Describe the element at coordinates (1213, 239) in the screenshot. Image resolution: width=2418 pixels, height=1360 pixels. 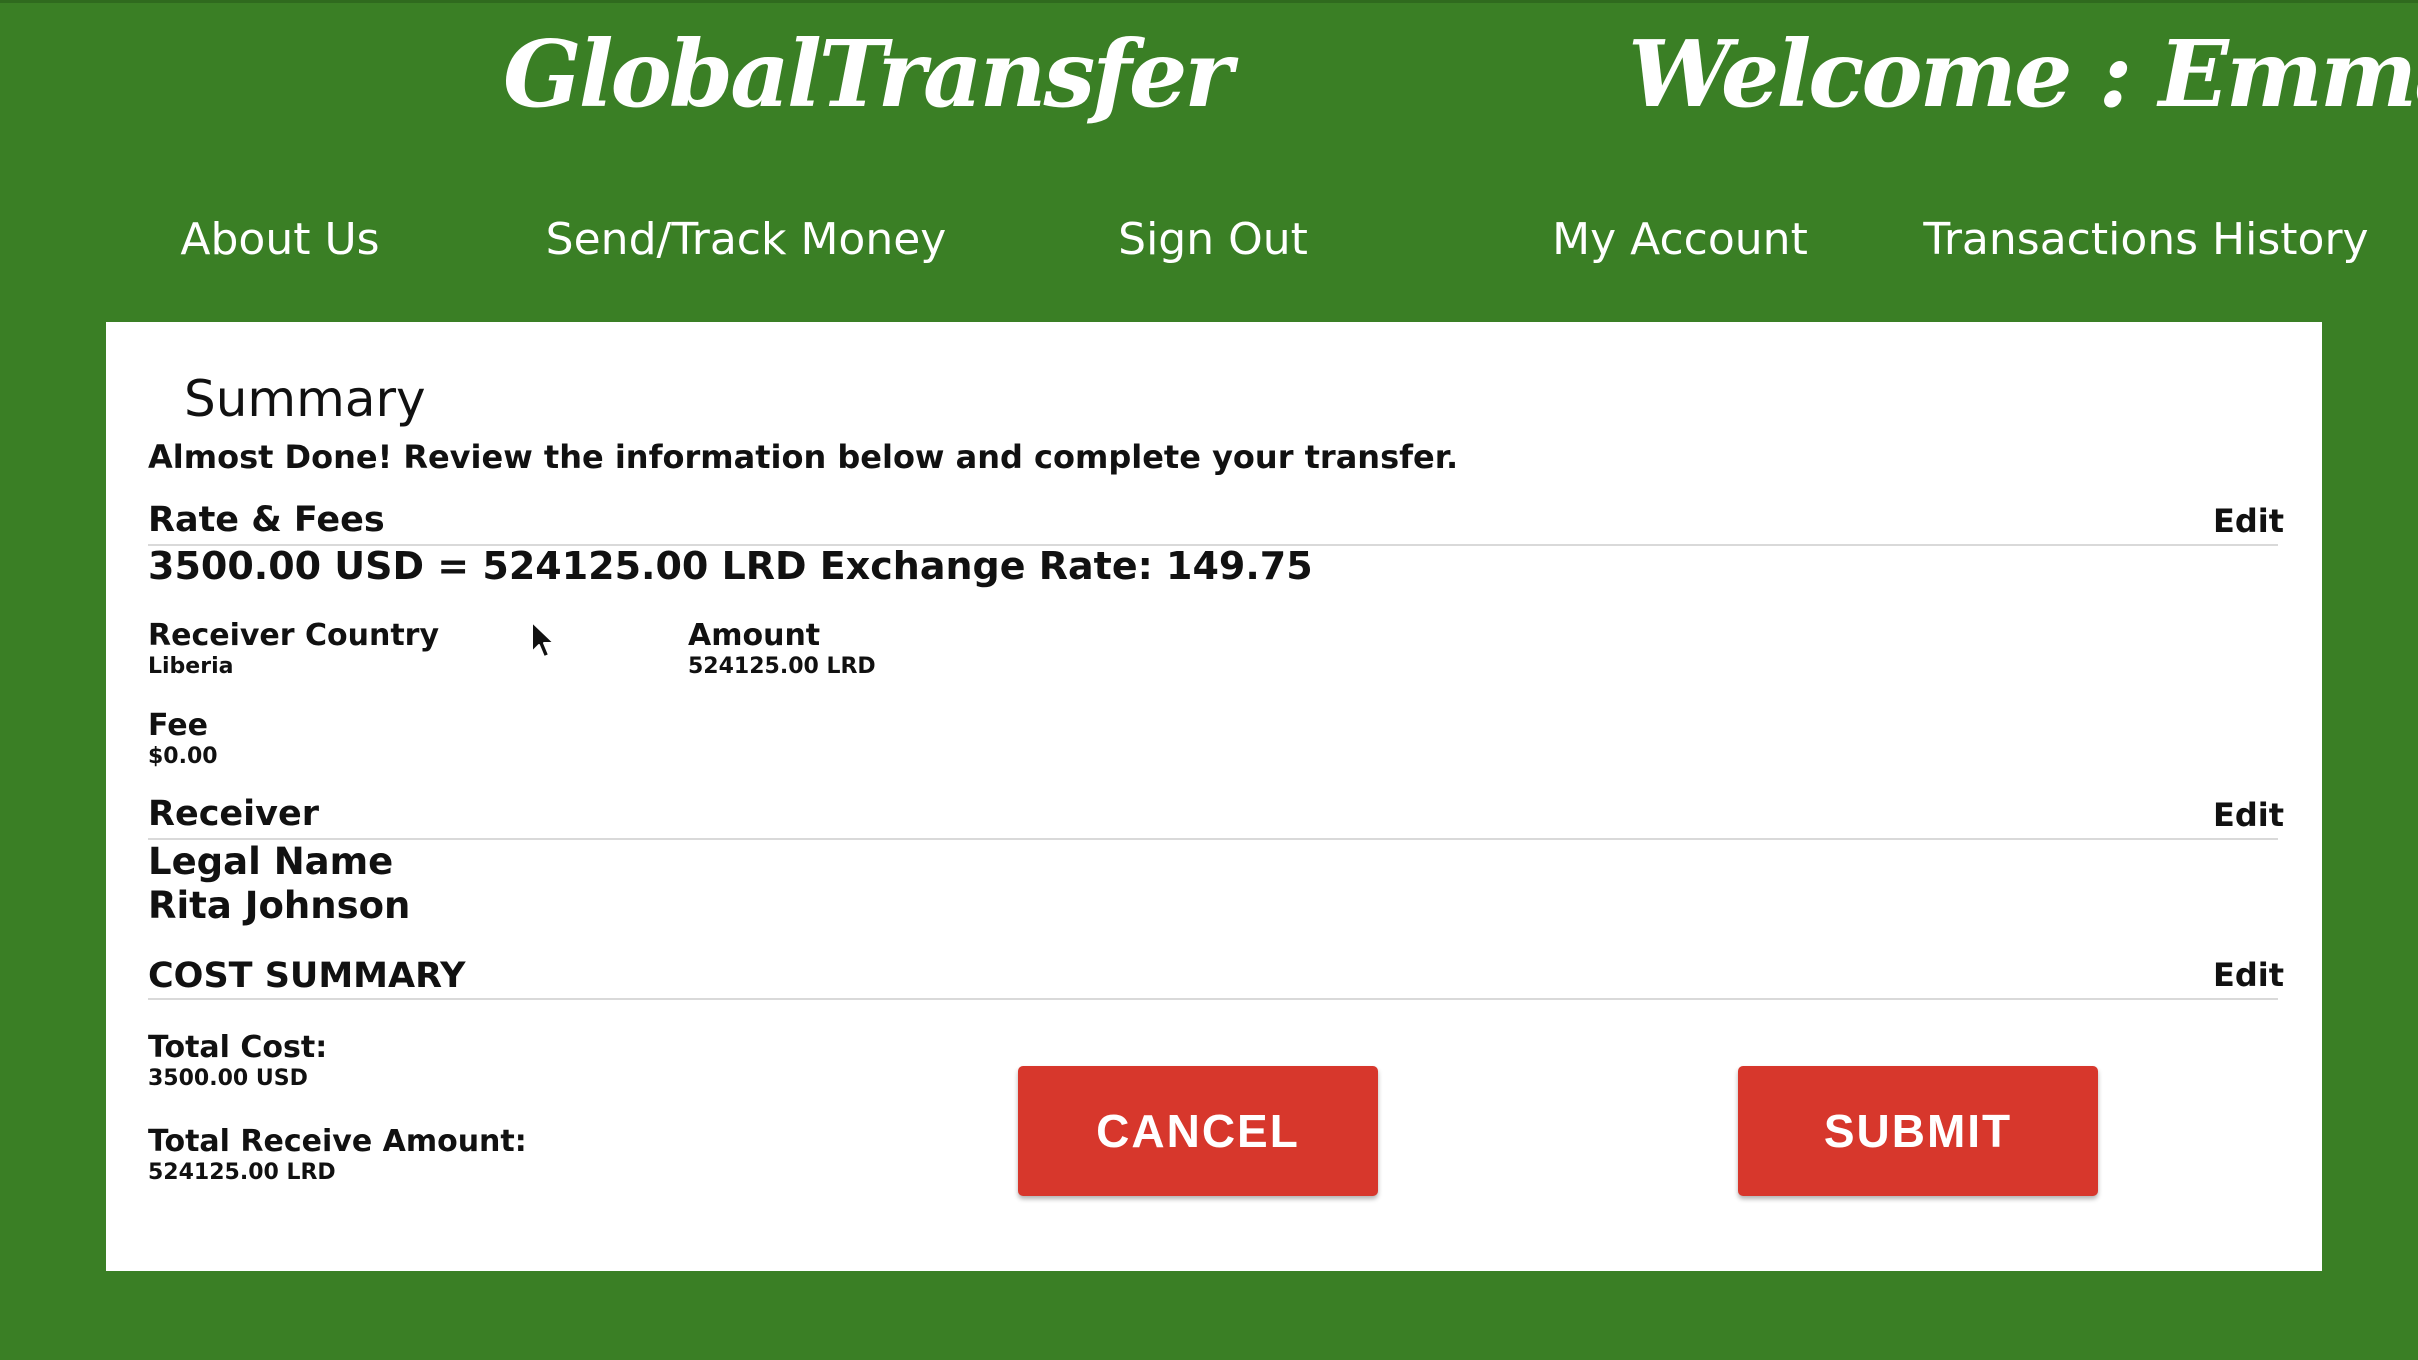
I see `nav-sign-out: Sign Out` at that location.